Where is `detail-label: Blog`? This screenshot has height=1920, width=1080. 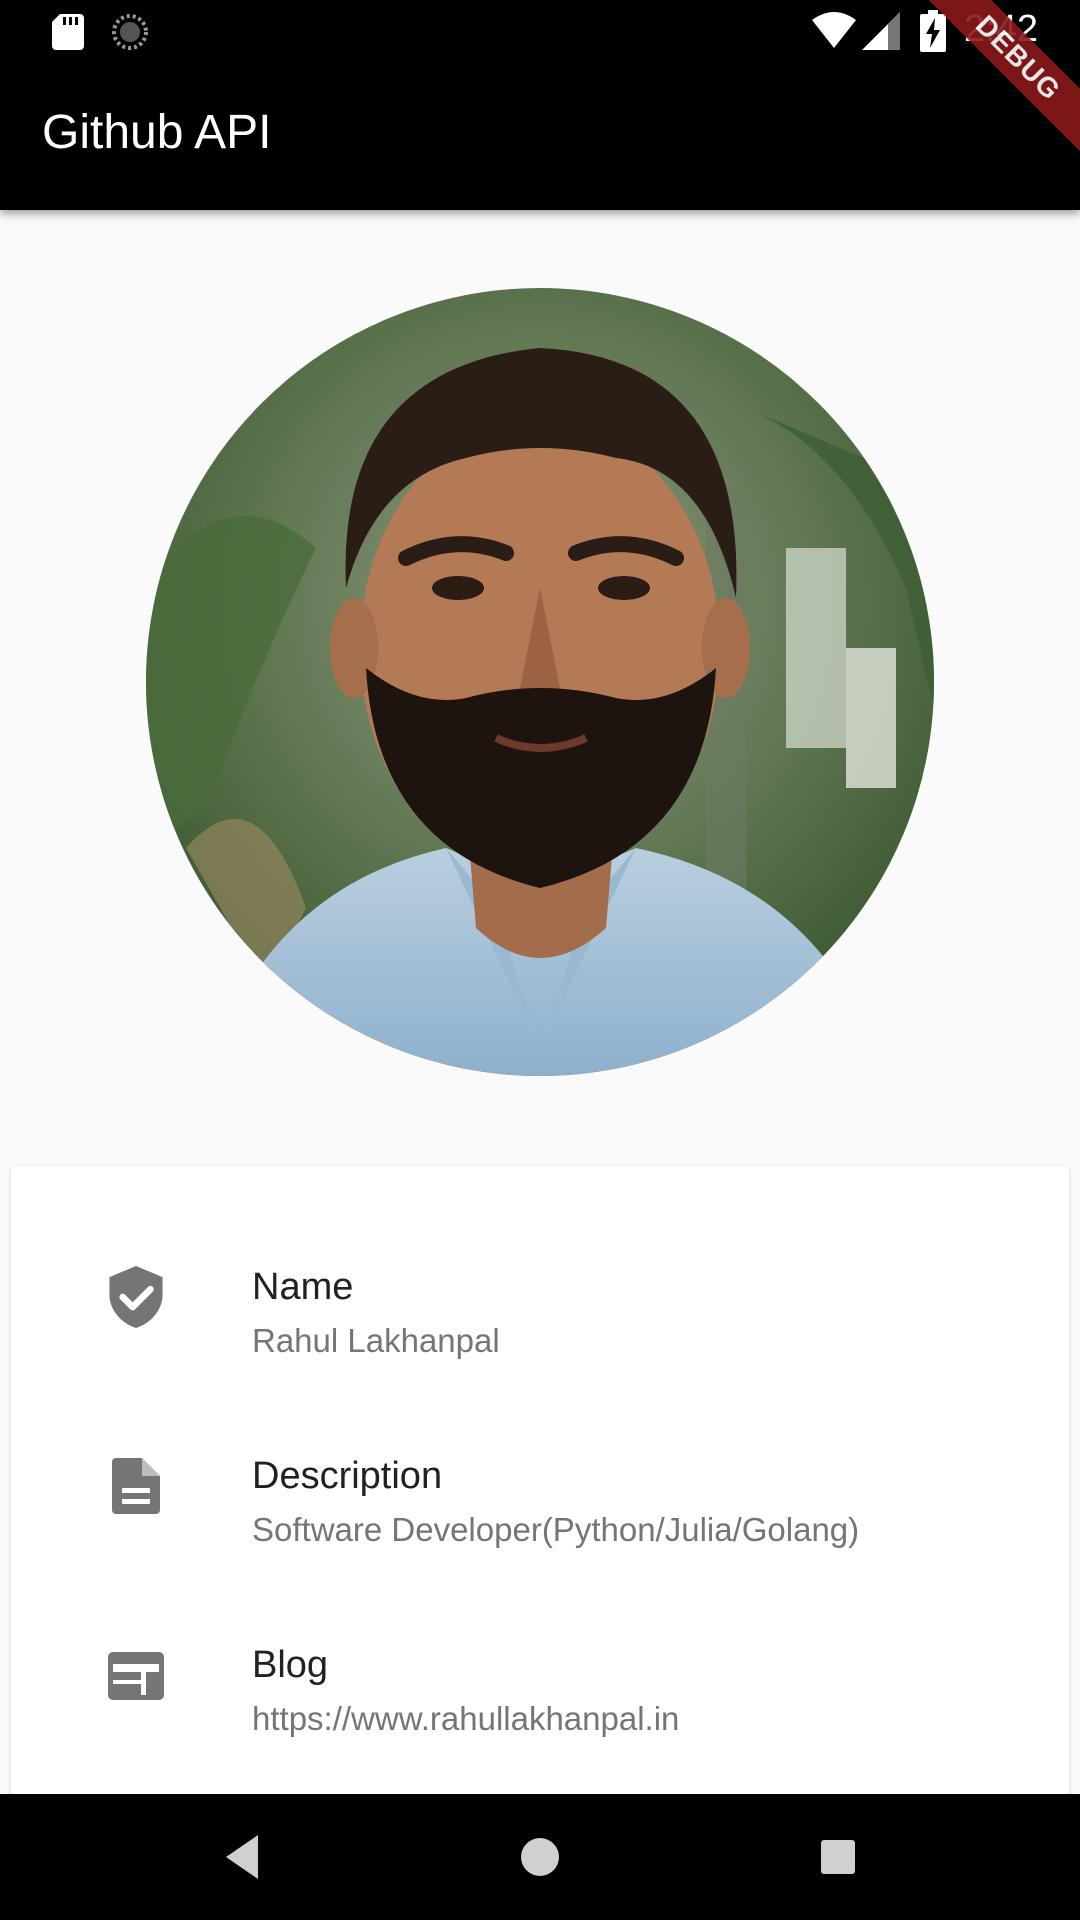 detail-label: Blog is located at coordinates (290, 1665).